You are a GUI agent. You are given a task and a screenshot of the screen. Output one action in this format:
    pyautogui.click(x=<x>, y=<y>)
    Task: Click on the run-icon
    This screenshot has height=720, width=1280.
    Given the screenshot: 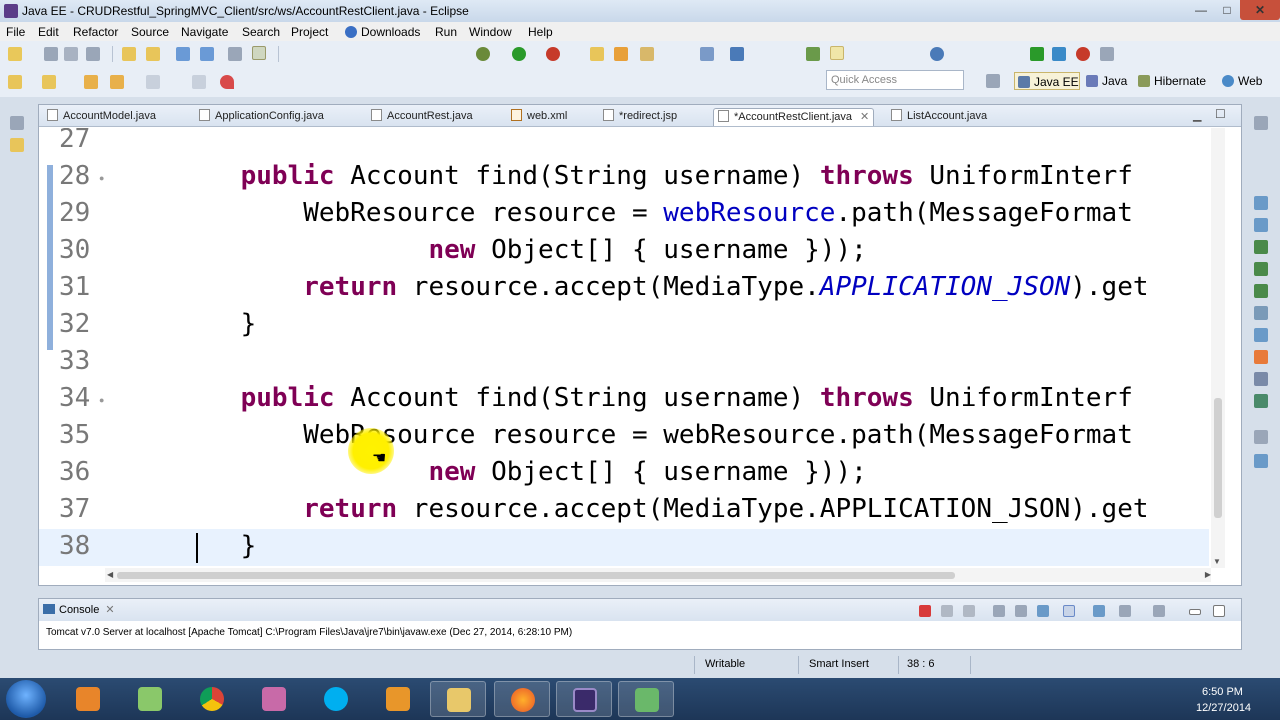 What is the action you would take?
    pyautogui.click(x=519, y=54)
    